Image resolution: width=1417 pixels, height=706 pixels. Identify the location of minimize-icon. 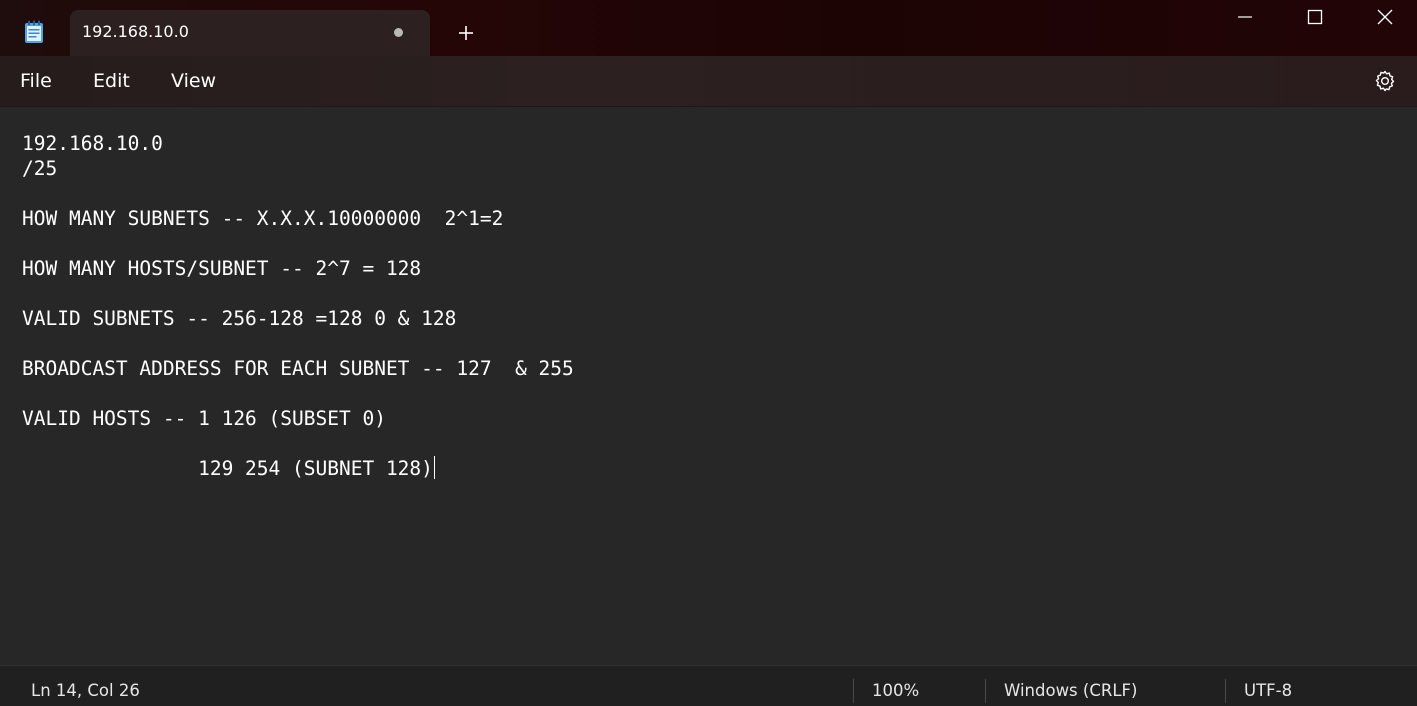
(1245, 17).